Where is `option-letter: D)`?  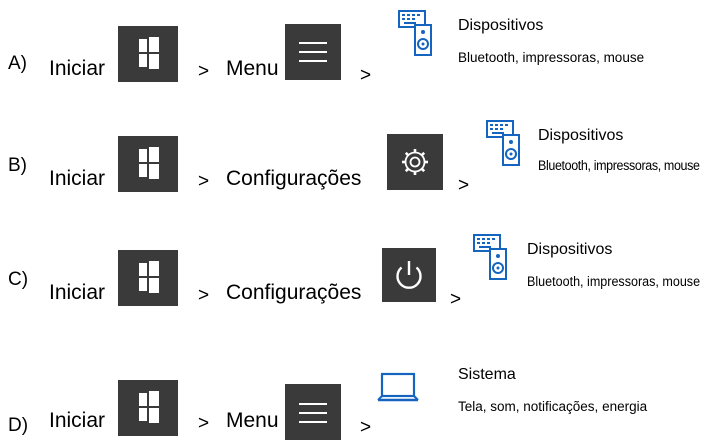 option-letter: D) is located at coordinates (18, 425).